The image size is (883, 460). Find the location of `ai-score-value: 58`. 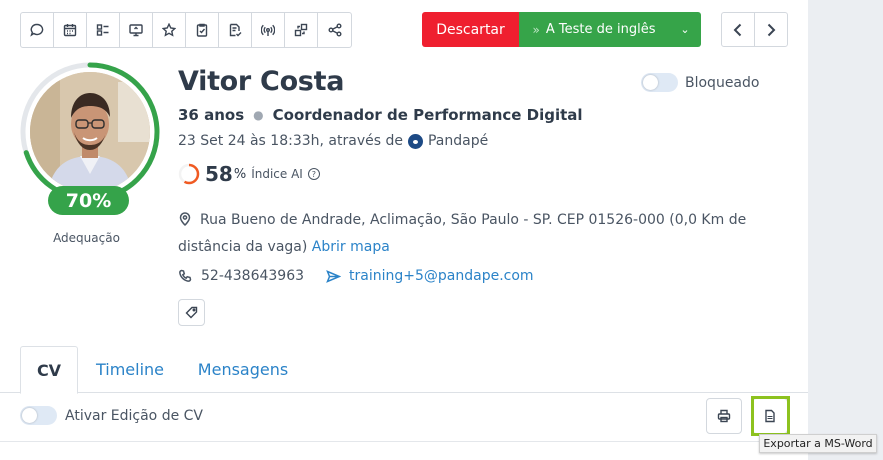

ai-score-value: 58 is located at coordinates (219, 174).